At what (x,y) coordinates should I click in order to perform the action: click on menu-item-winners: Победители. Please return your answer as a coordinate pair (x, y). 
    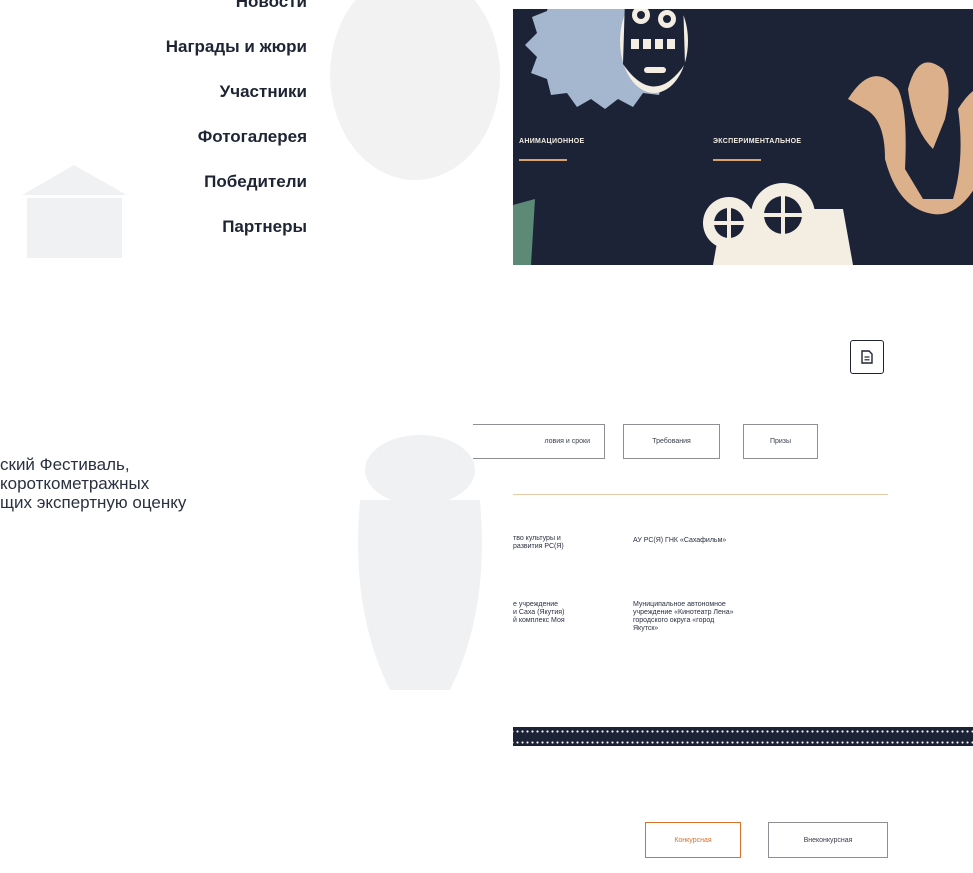
    Looking at the image, I should click on (255, 182).